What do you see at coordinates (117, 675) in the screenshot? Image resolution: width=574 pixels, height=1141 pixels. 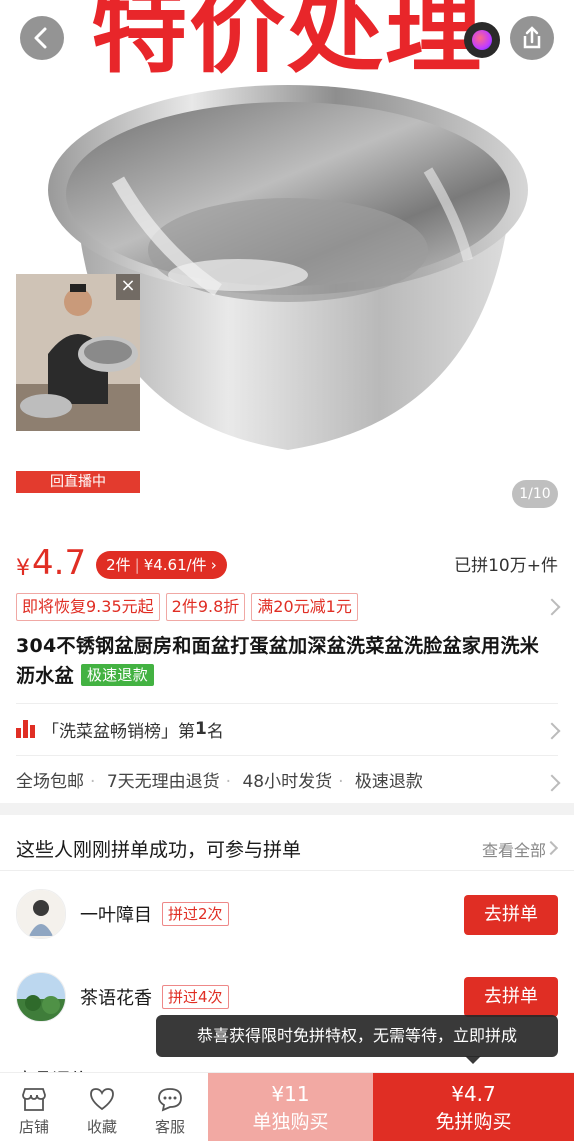 I see `speed-refund-tag: 极速退款` at bounding box center [117, 675].